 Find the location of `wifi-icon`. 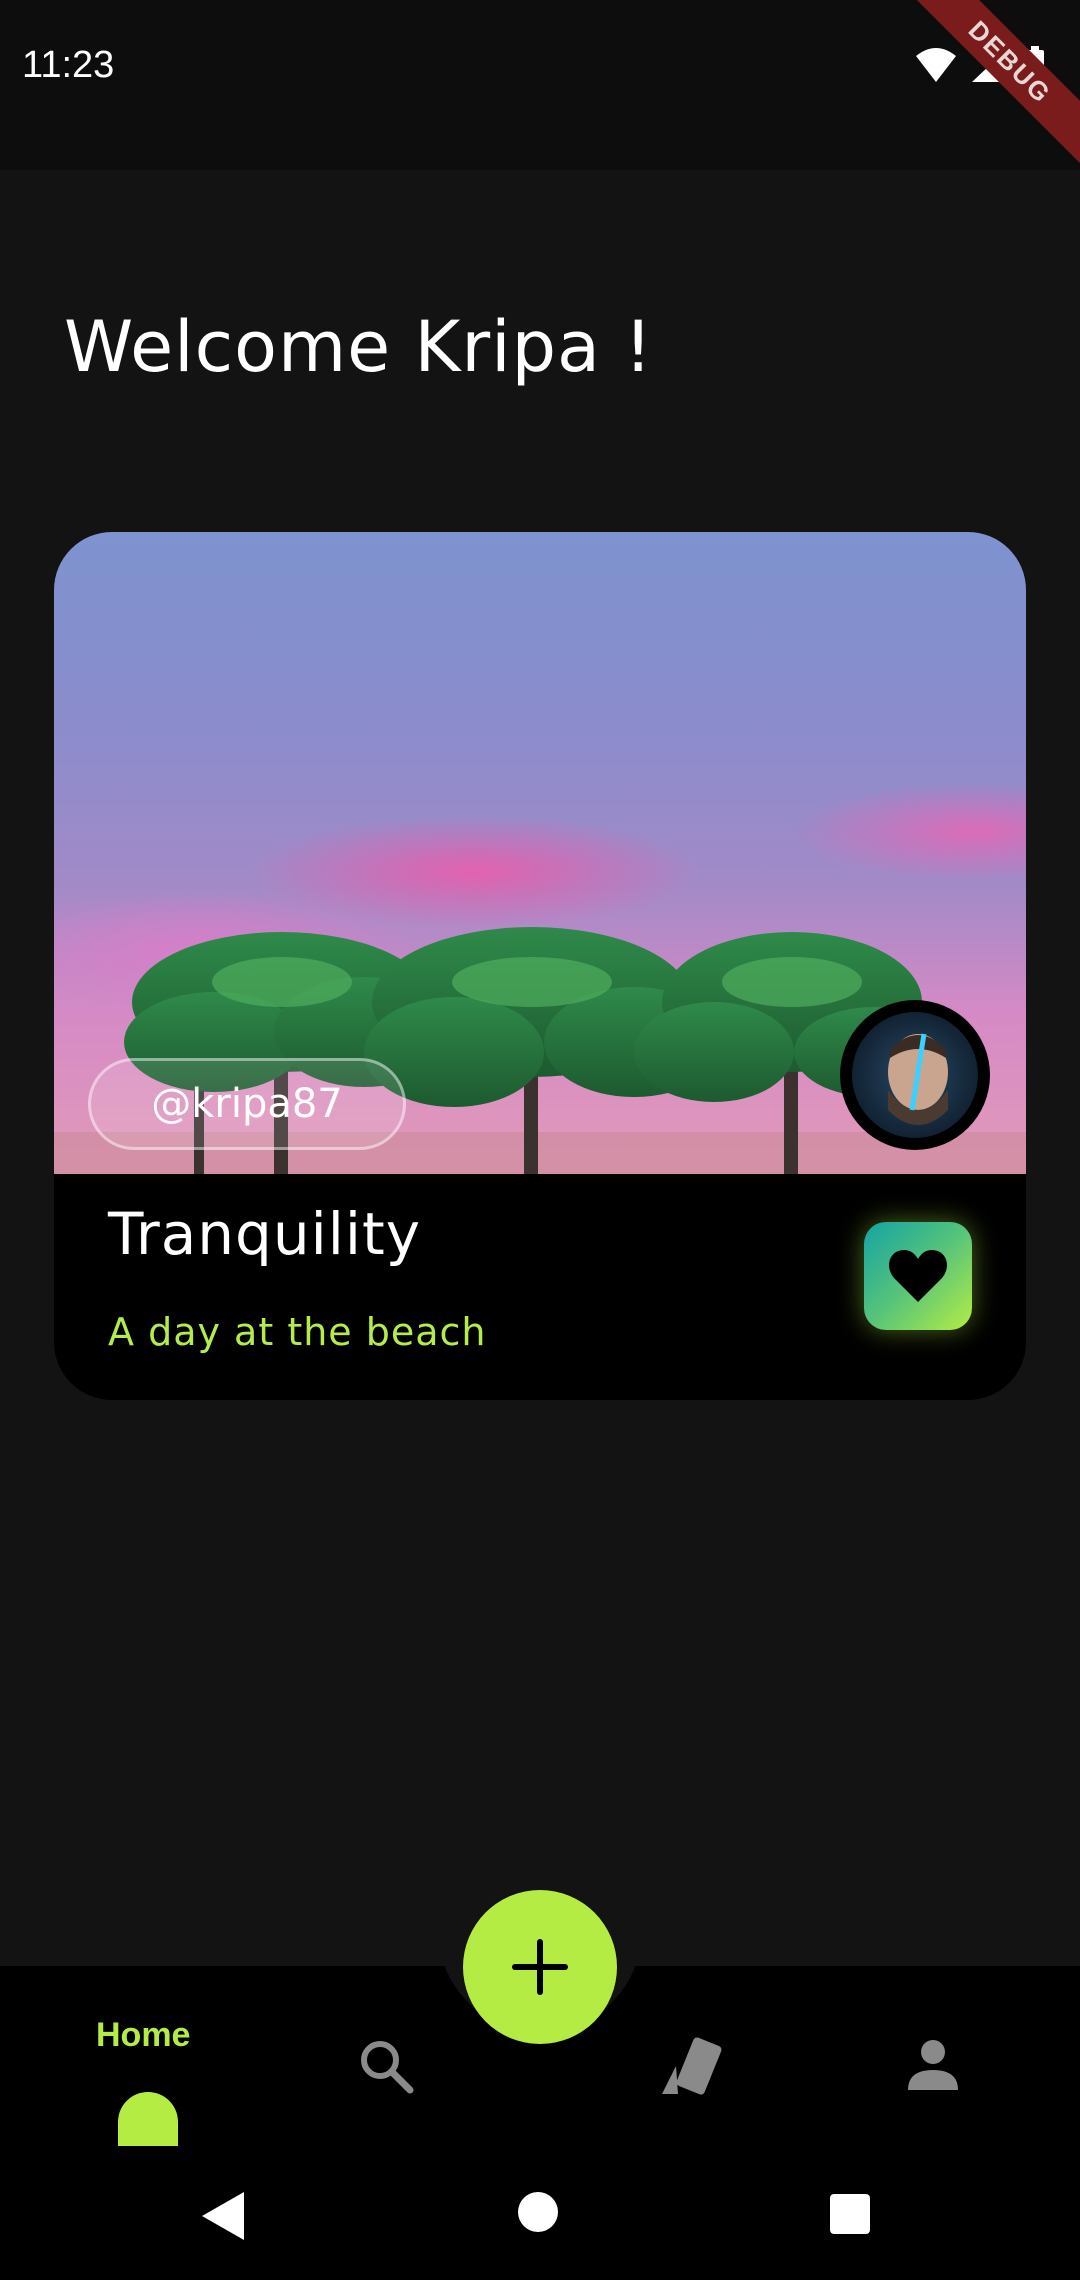

wifi-icon is located at coordinates (936, 65).